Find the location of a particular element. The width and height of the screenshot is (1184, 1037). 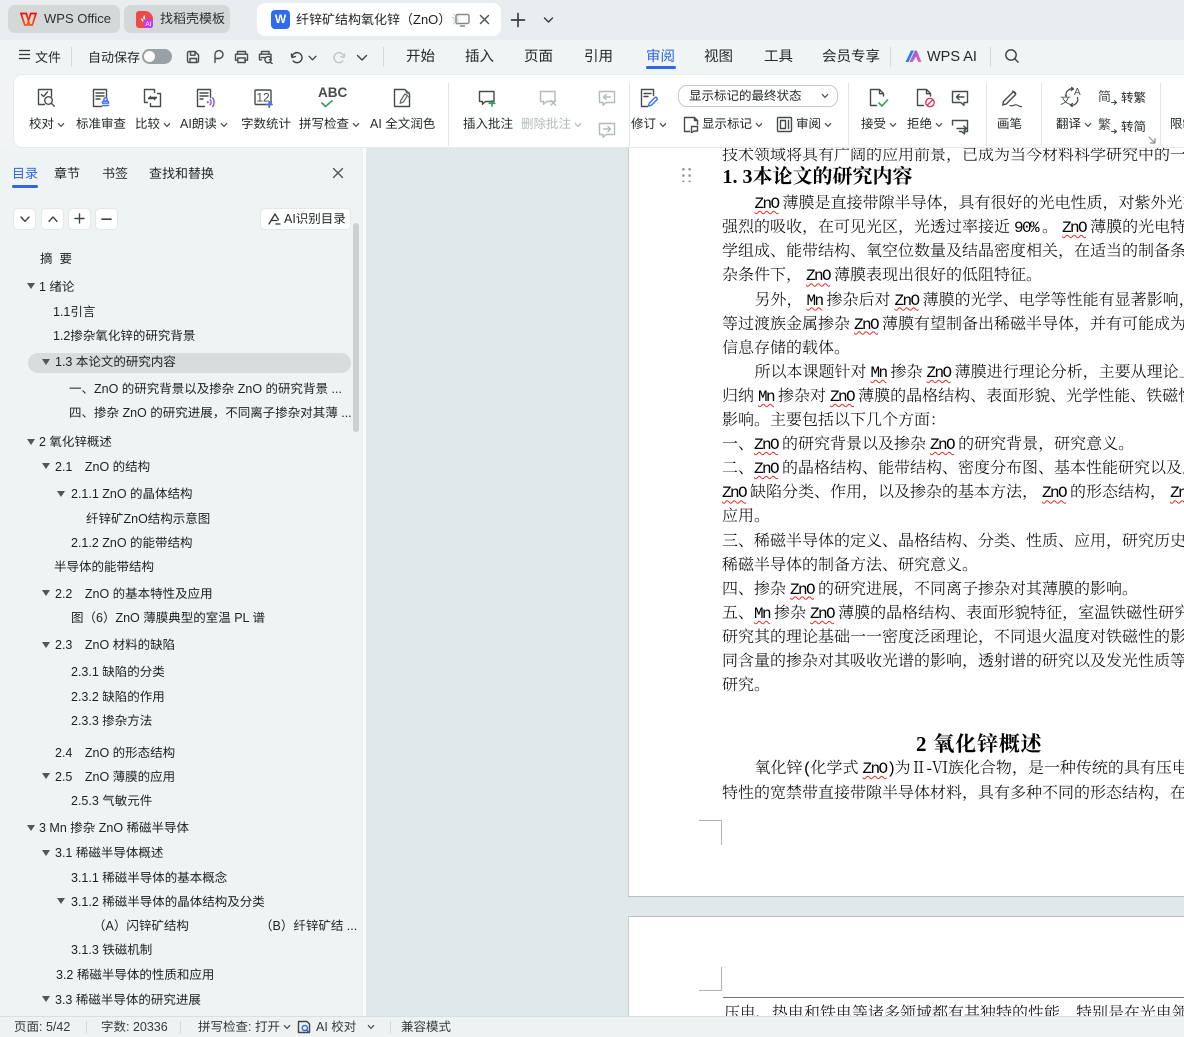

svg-text: A is located at coordinates (1077, 92).